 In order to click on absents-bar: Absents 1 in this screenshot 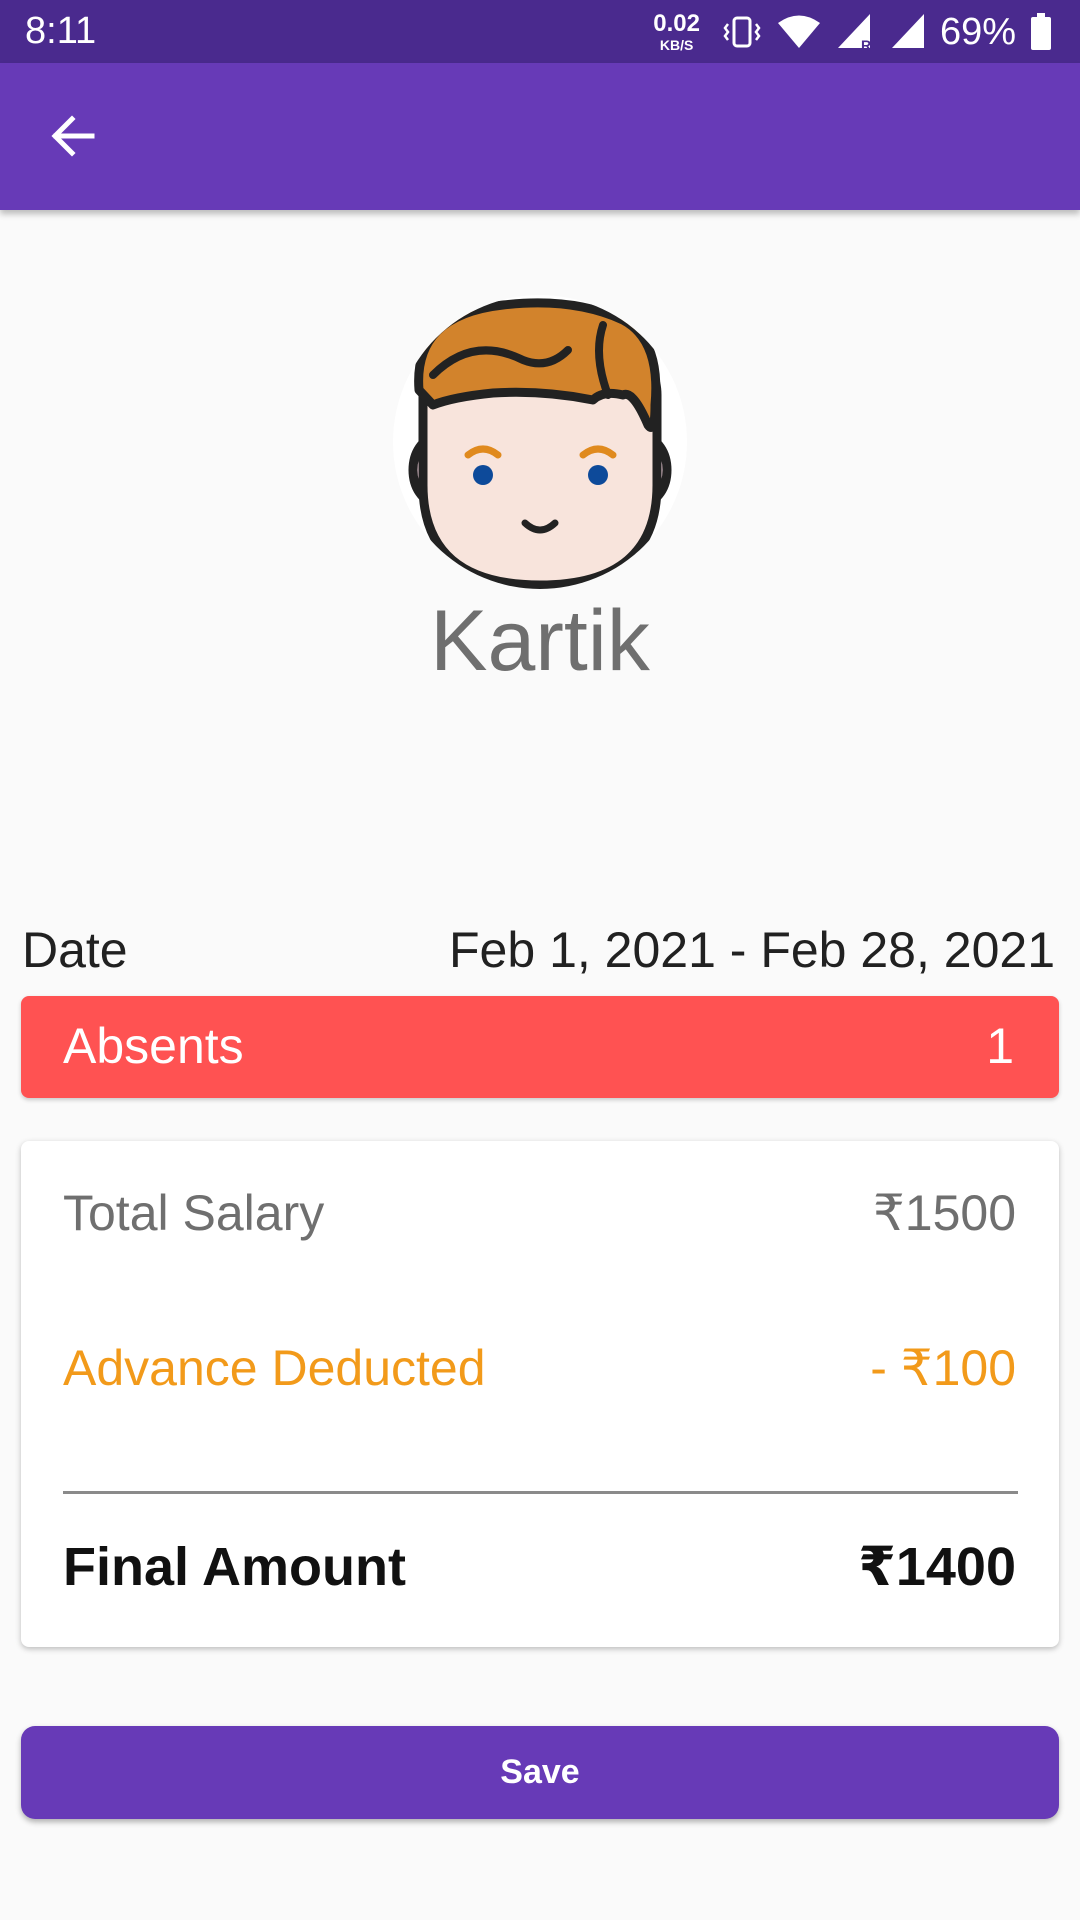, I will do `click(540, 1047)`.